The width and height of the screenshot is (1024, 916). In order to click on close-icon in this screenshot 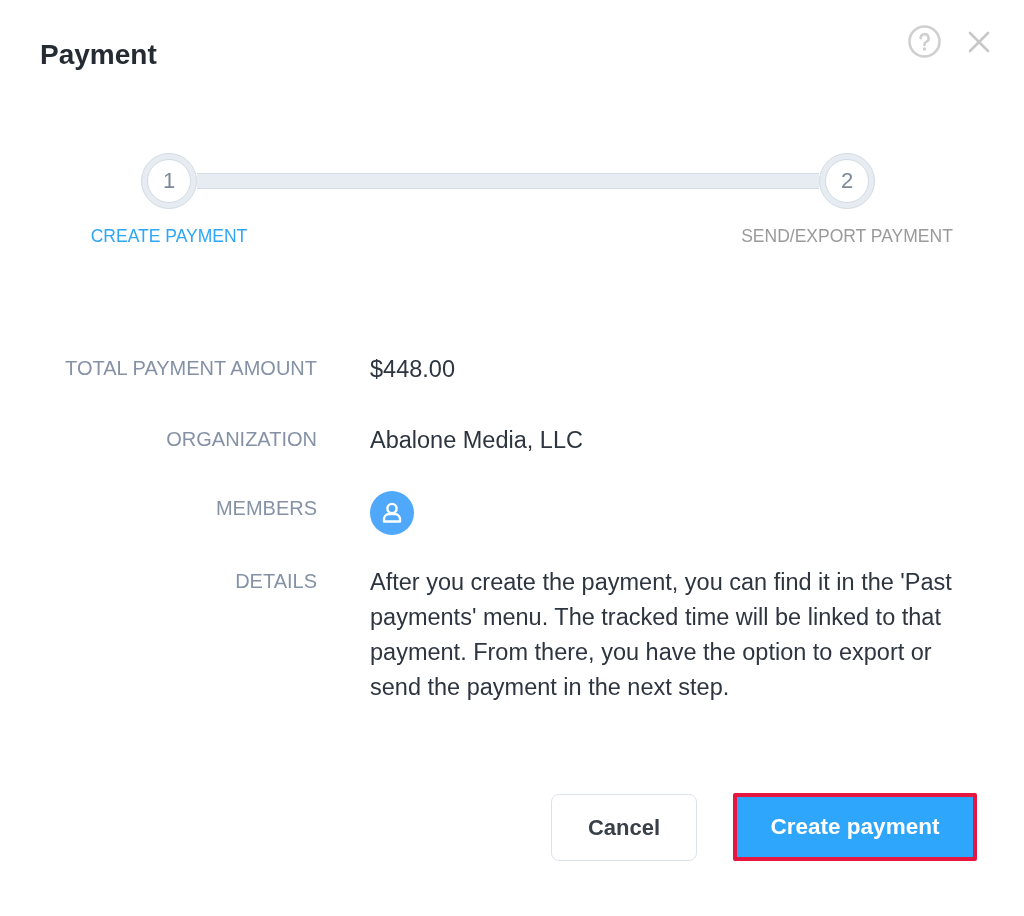, I will do `click(979, 41)`.